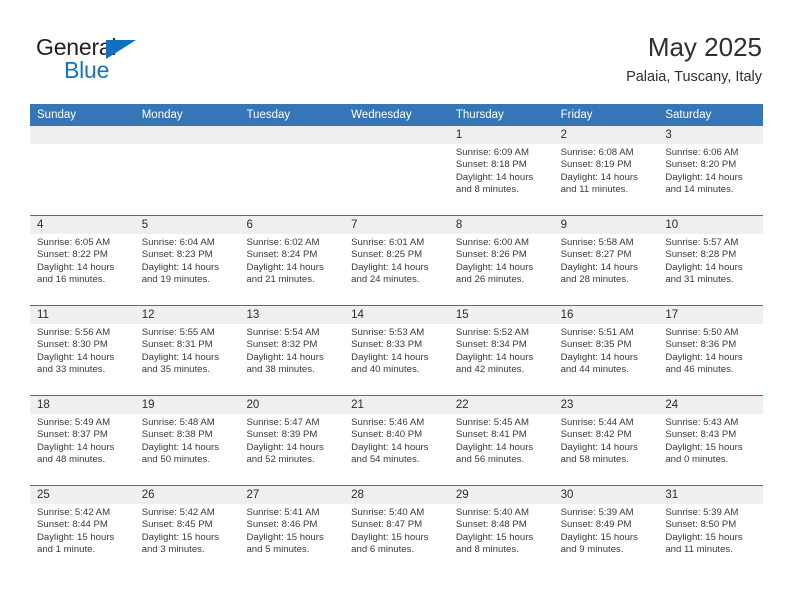 The image size is (792, 612). Describe the element at coordinates (187, 225) in the screenshot. I see `day-number: 5` at that location.